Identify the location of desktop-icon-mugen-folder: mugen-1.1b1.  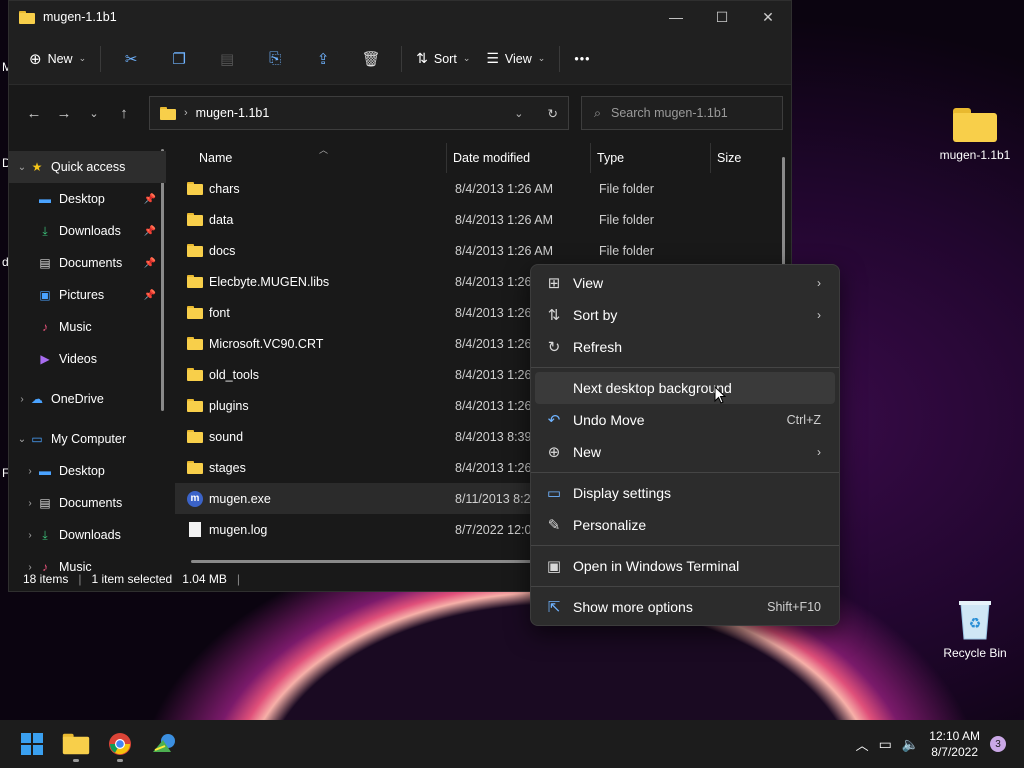
(975, 135).